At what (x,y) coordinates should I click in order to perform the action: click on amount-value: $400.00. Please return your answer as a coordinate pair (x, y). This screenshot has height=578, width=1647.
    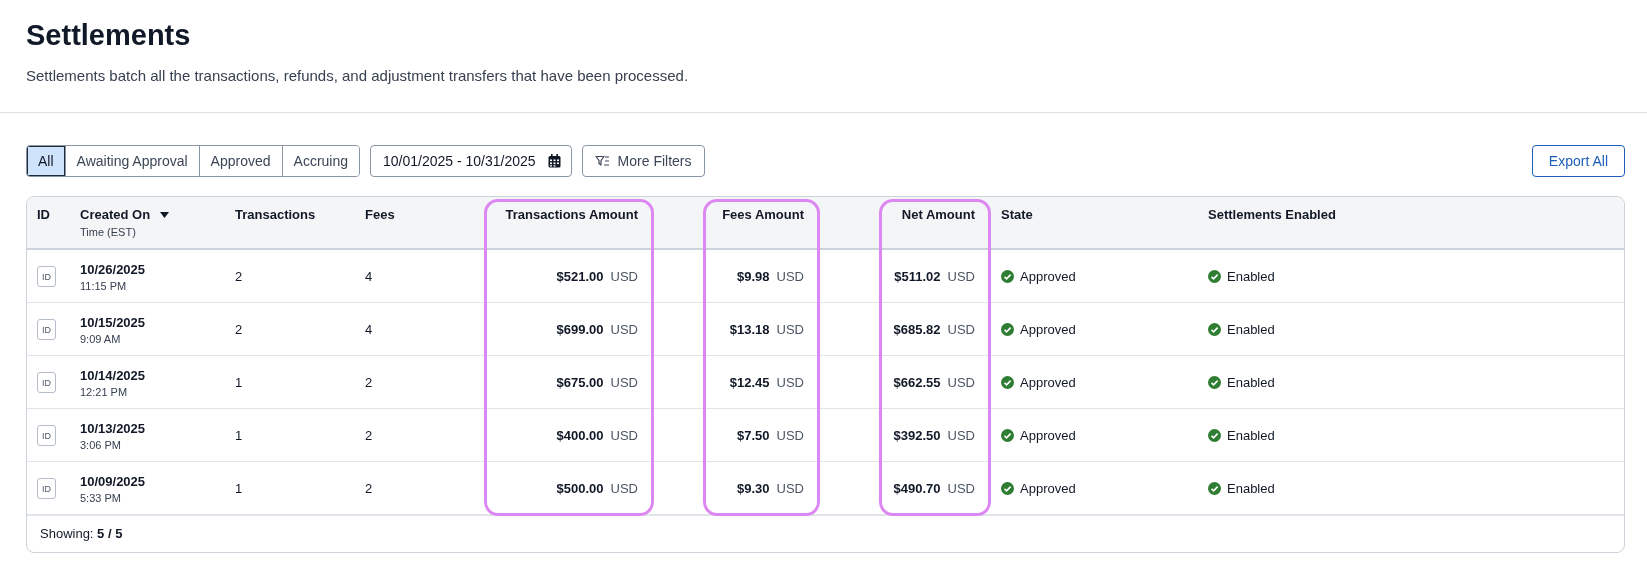
    Looking at the image, I should click on (580, 435).